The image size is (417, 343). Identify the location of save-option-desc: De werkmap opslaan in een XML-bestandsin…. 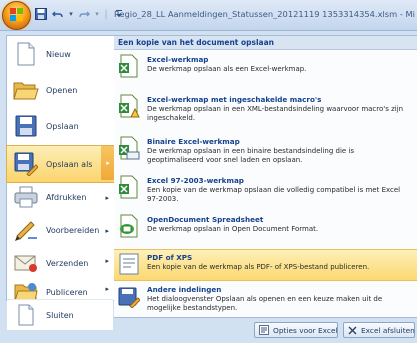
(275, 113).